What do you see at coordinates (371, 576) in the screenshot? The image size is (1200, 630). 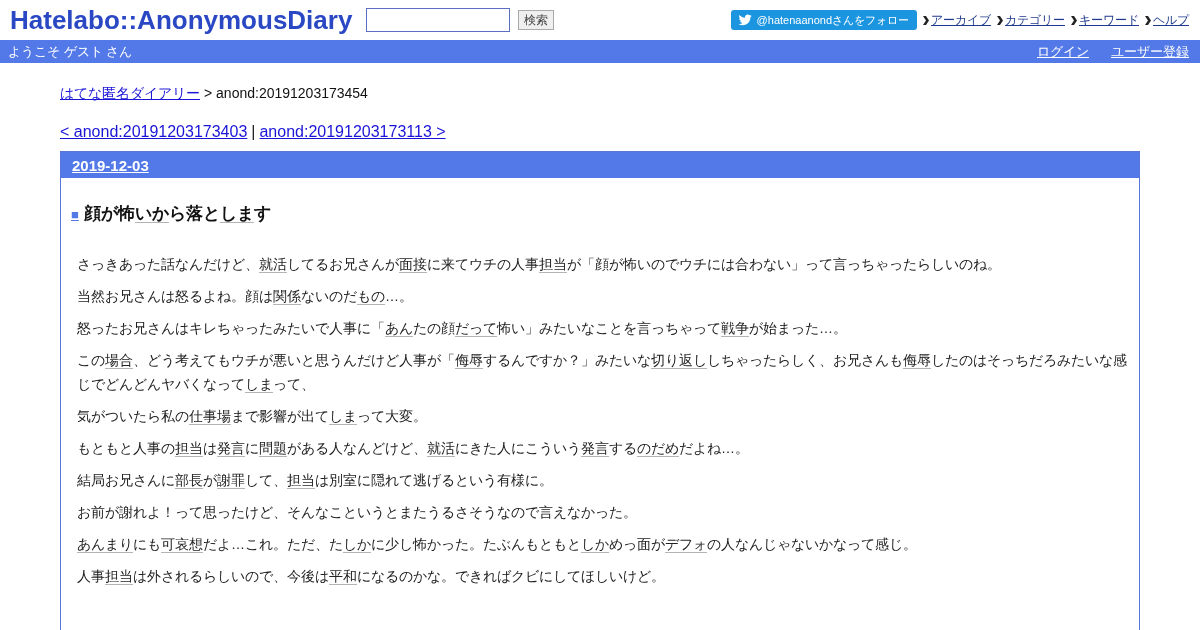 I see `paragraph: 人事担当 は外されるらしいので、今後は平和になるのかな。できればクビにしてほしいけど。` at bounding box center [371, 576].